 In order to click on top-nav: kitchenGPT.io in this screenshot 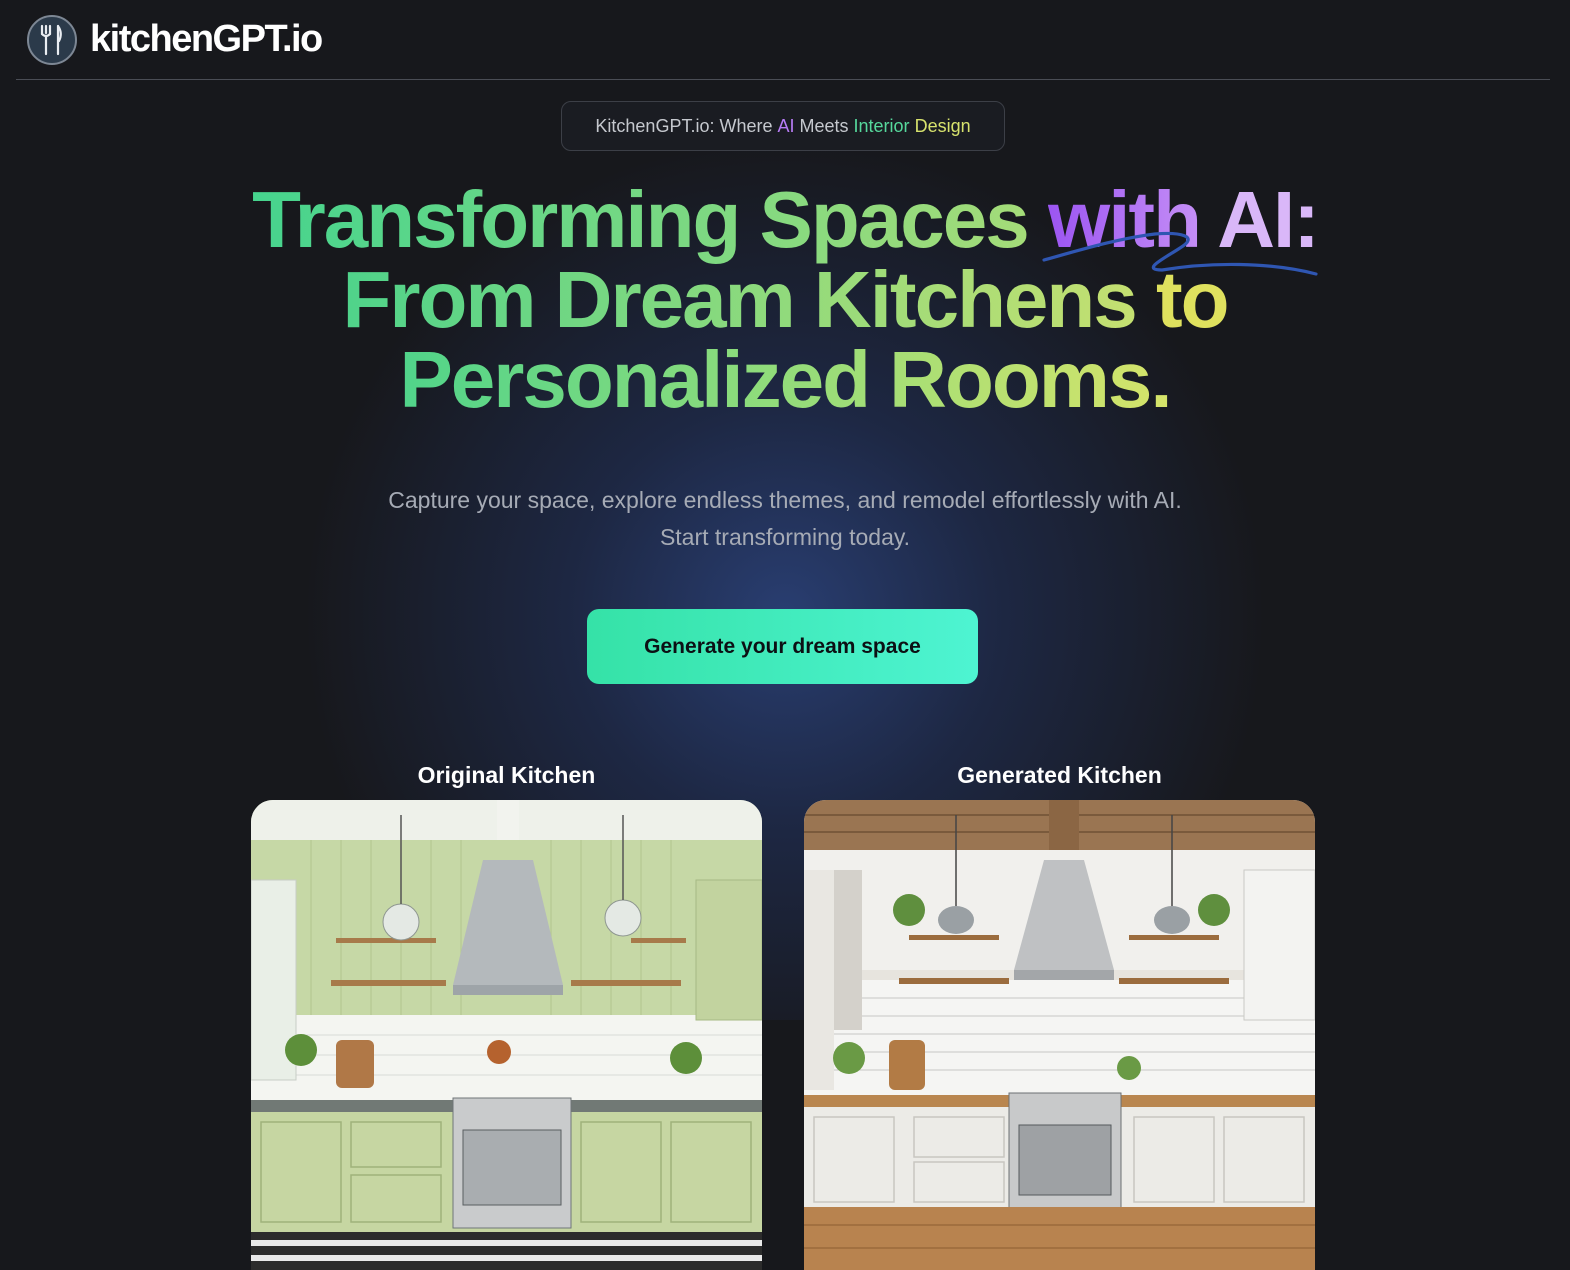, I will do `click(783, 40)`.